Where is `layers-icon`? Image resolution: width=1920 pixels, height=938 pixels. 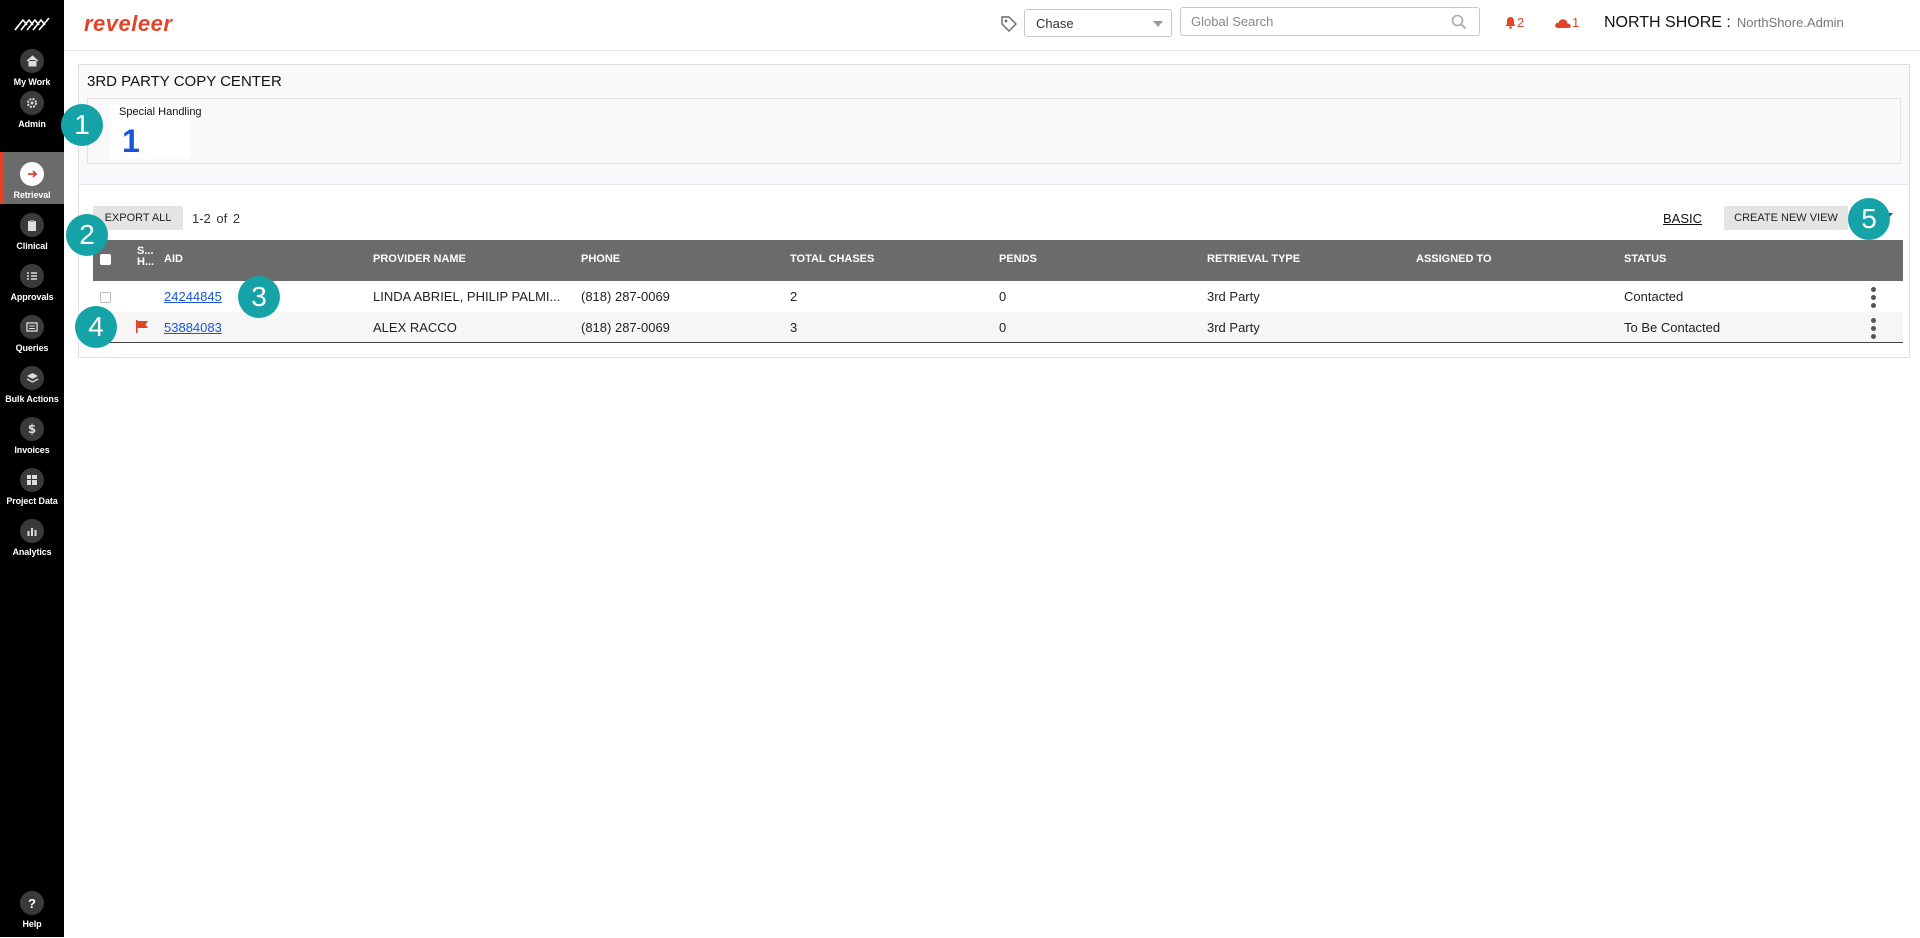
layers-icon is located at coordinates (32, 378).